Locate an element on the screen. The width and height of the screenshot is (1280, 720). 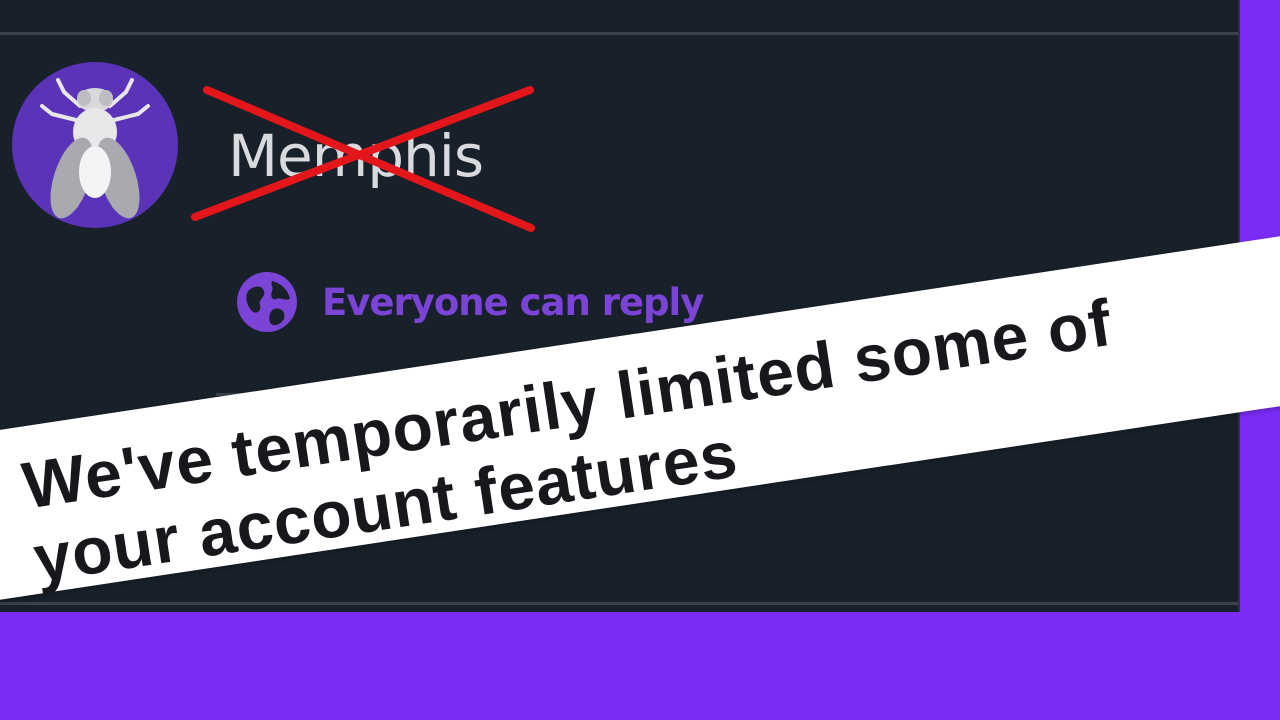
fly-icon is located at coordinates (95, 148).